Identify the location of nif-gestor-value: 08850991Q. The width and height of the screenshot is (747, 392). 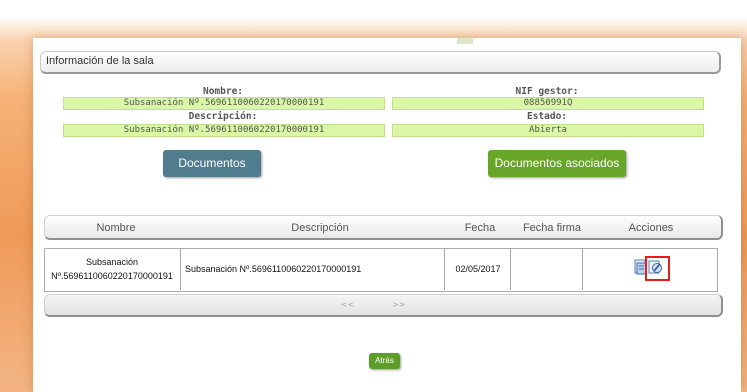
(548, 103).